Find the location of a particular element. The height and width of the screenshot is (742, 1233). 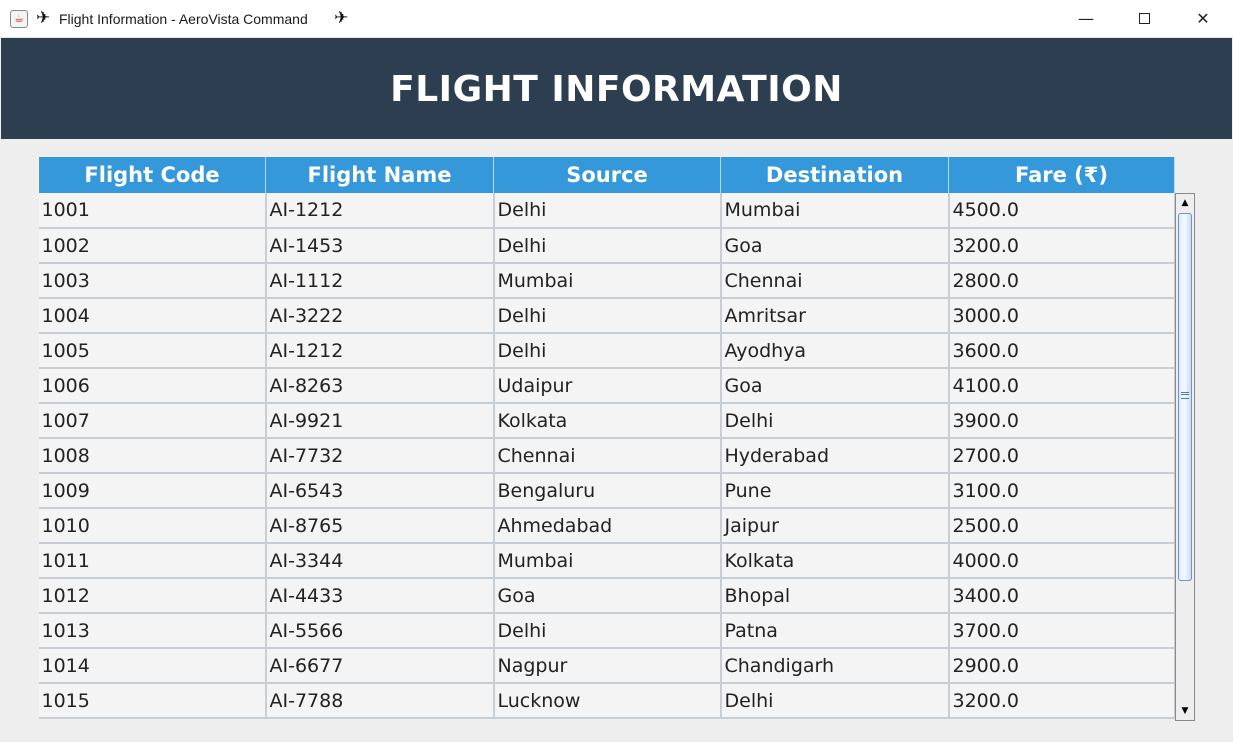

table-cell: 1014 is located at coordinates (152, 666).